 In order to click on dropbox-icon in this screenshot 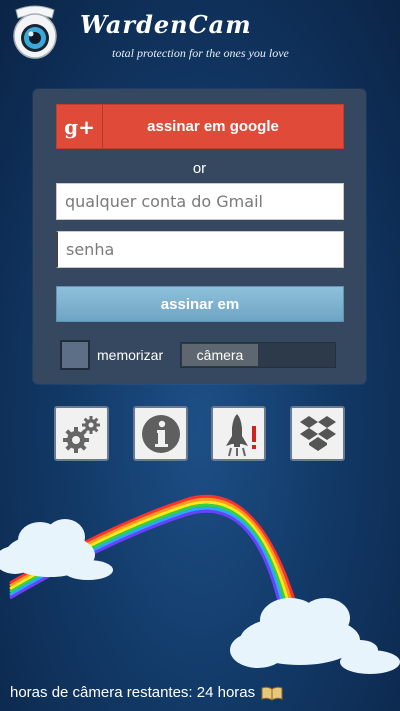, I will do `click(317, 433)`.